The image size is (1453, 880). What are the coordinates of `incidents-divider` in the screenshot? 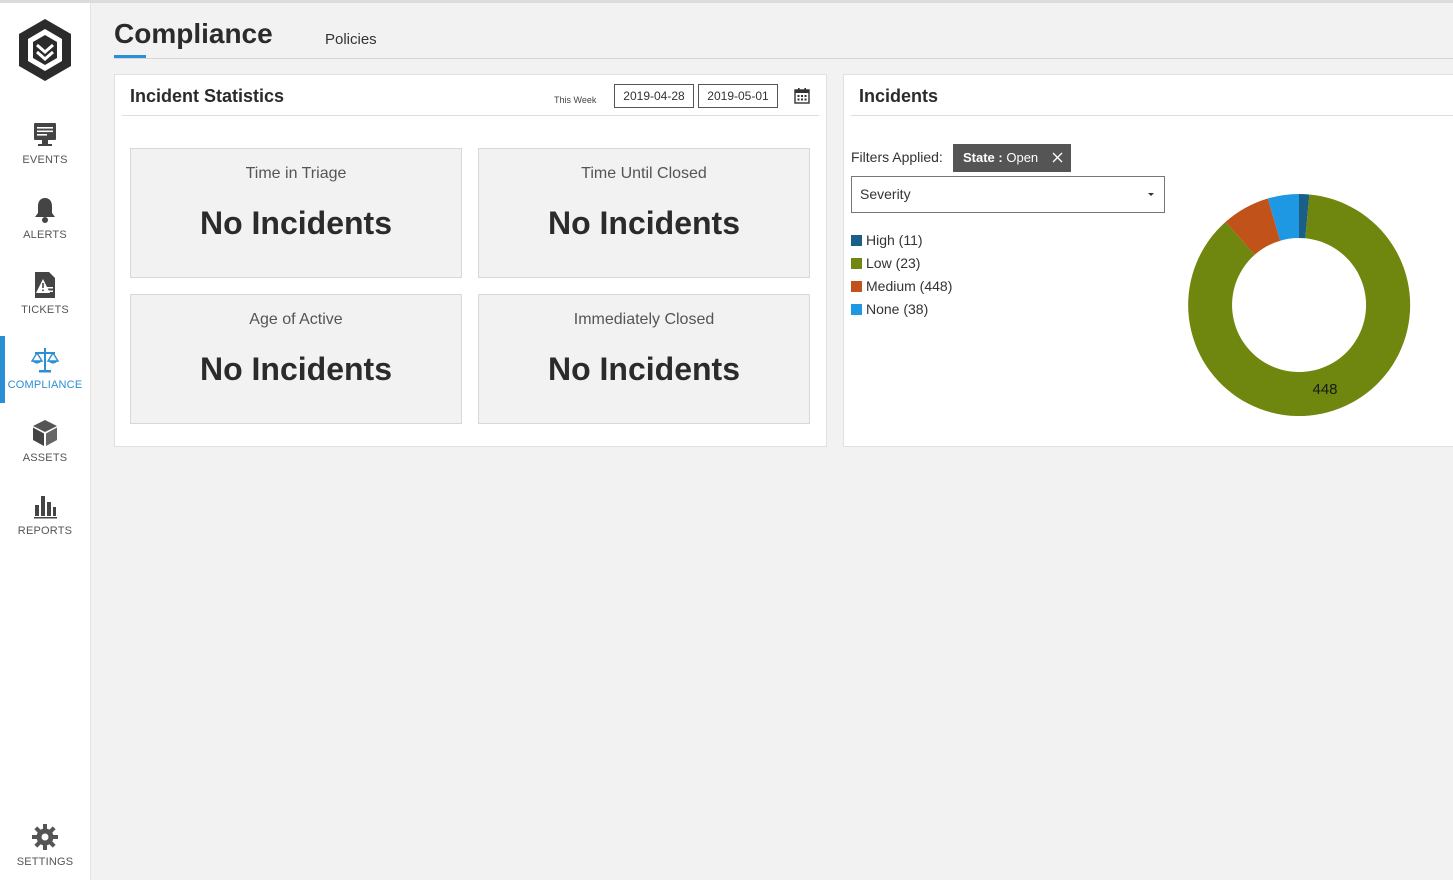 It's located at (1152, 115).